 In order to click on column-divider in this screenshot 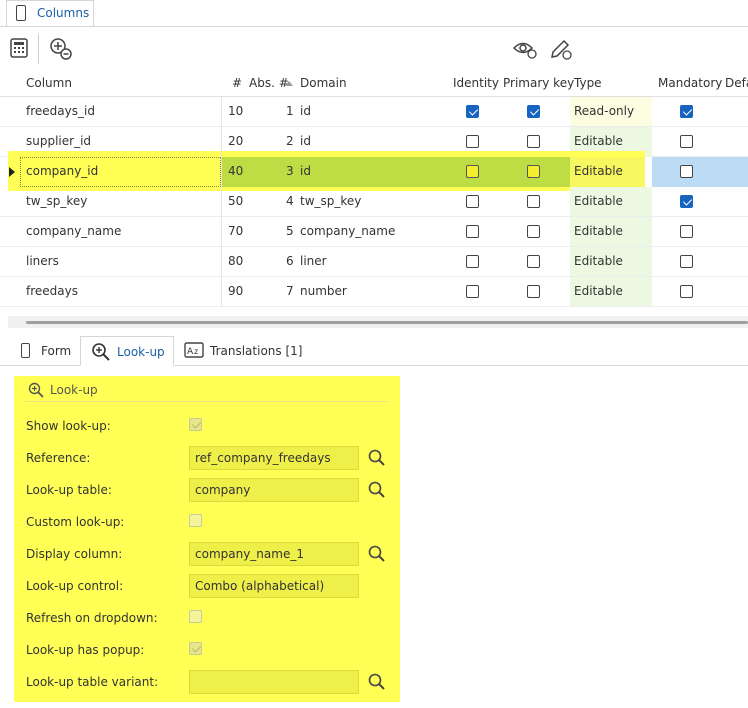, I will do `click(221, 202)`.